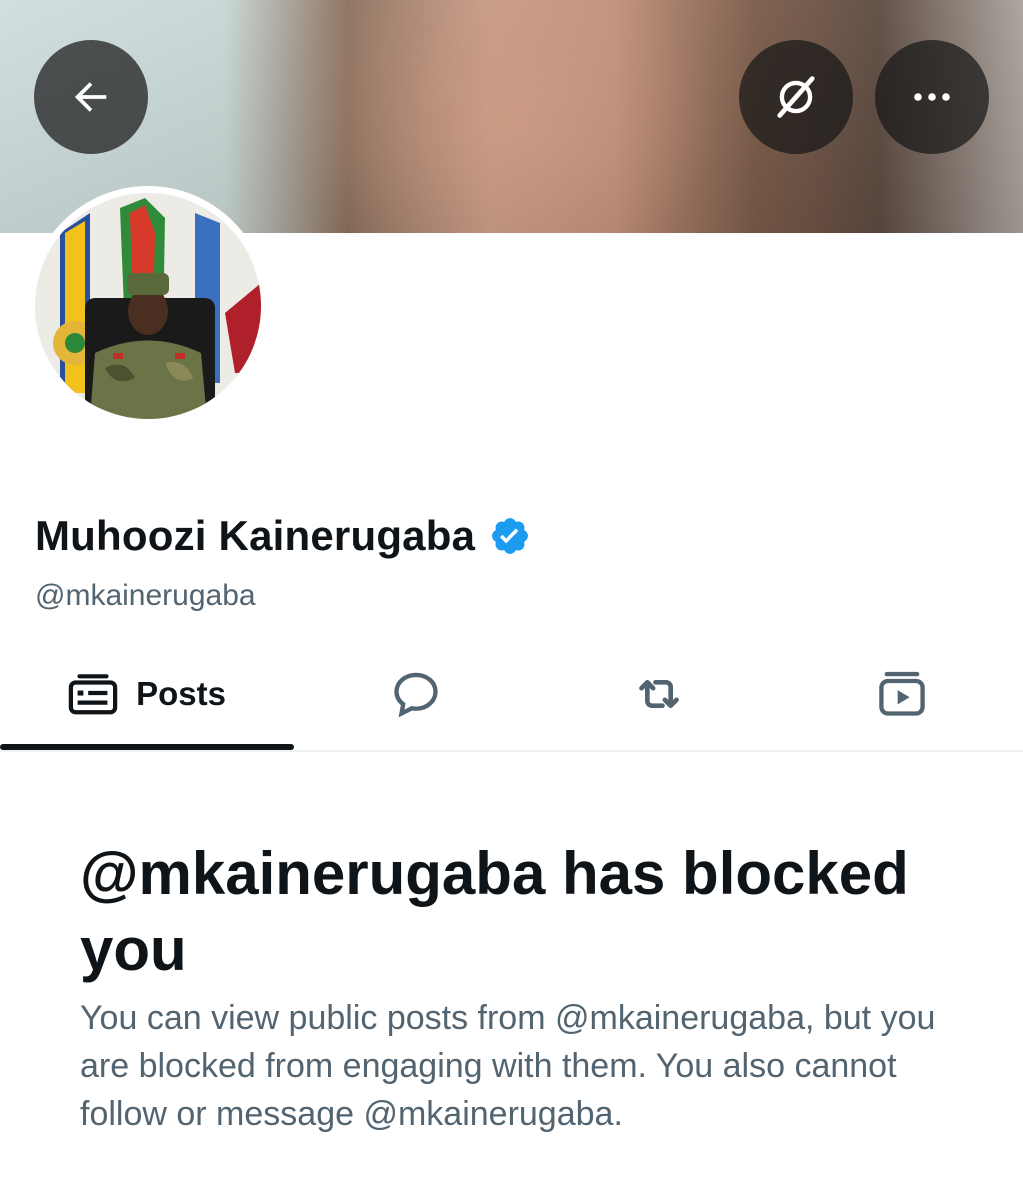  What do you see at coordinates (494, 911) in the screenshot?
I see `blocked-title: @mkainerugaba has blocked you` at bounding box center [494, 911].